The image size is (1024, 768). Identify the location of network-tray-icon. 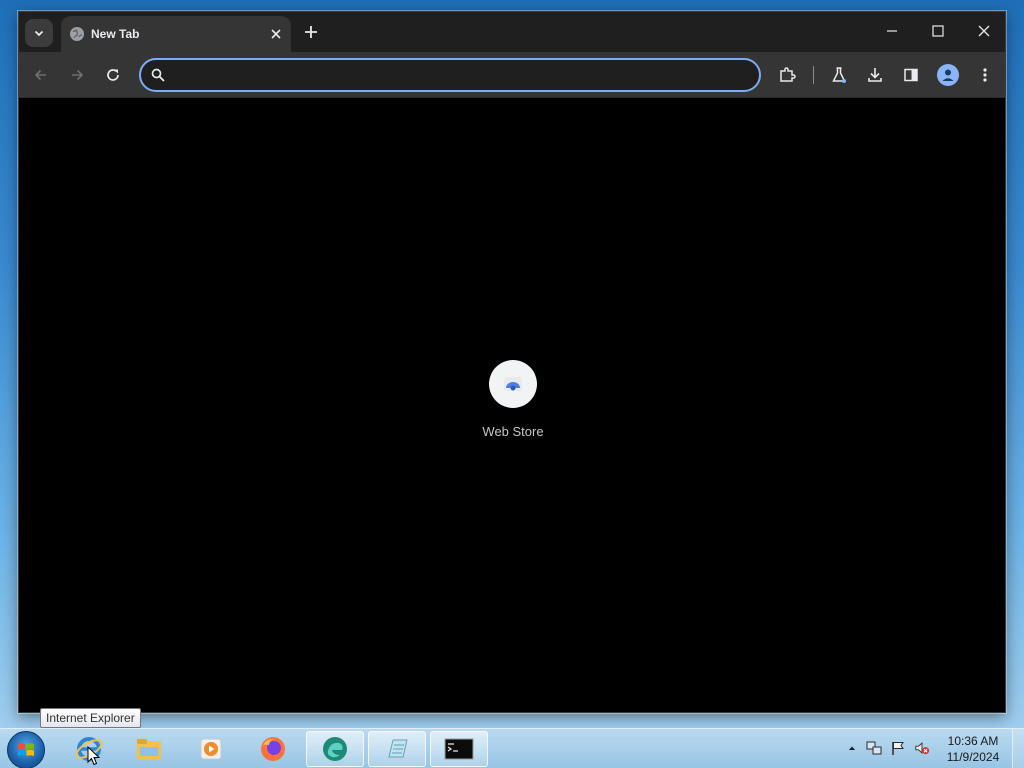
(874, 748).